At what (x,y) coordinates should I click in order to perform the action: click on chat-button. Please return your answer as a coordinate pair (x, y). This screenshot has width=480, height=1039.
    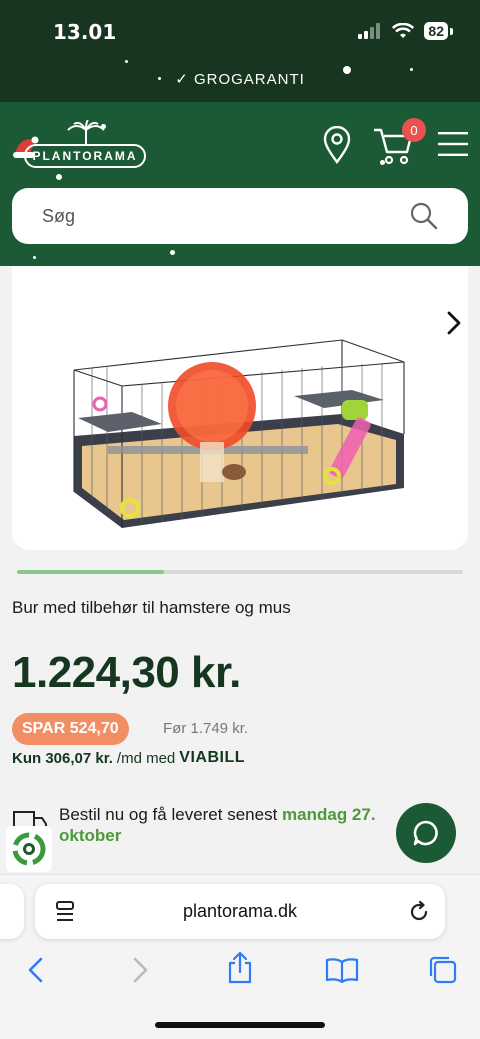
    Looking at the image, I should click on (426, 833).